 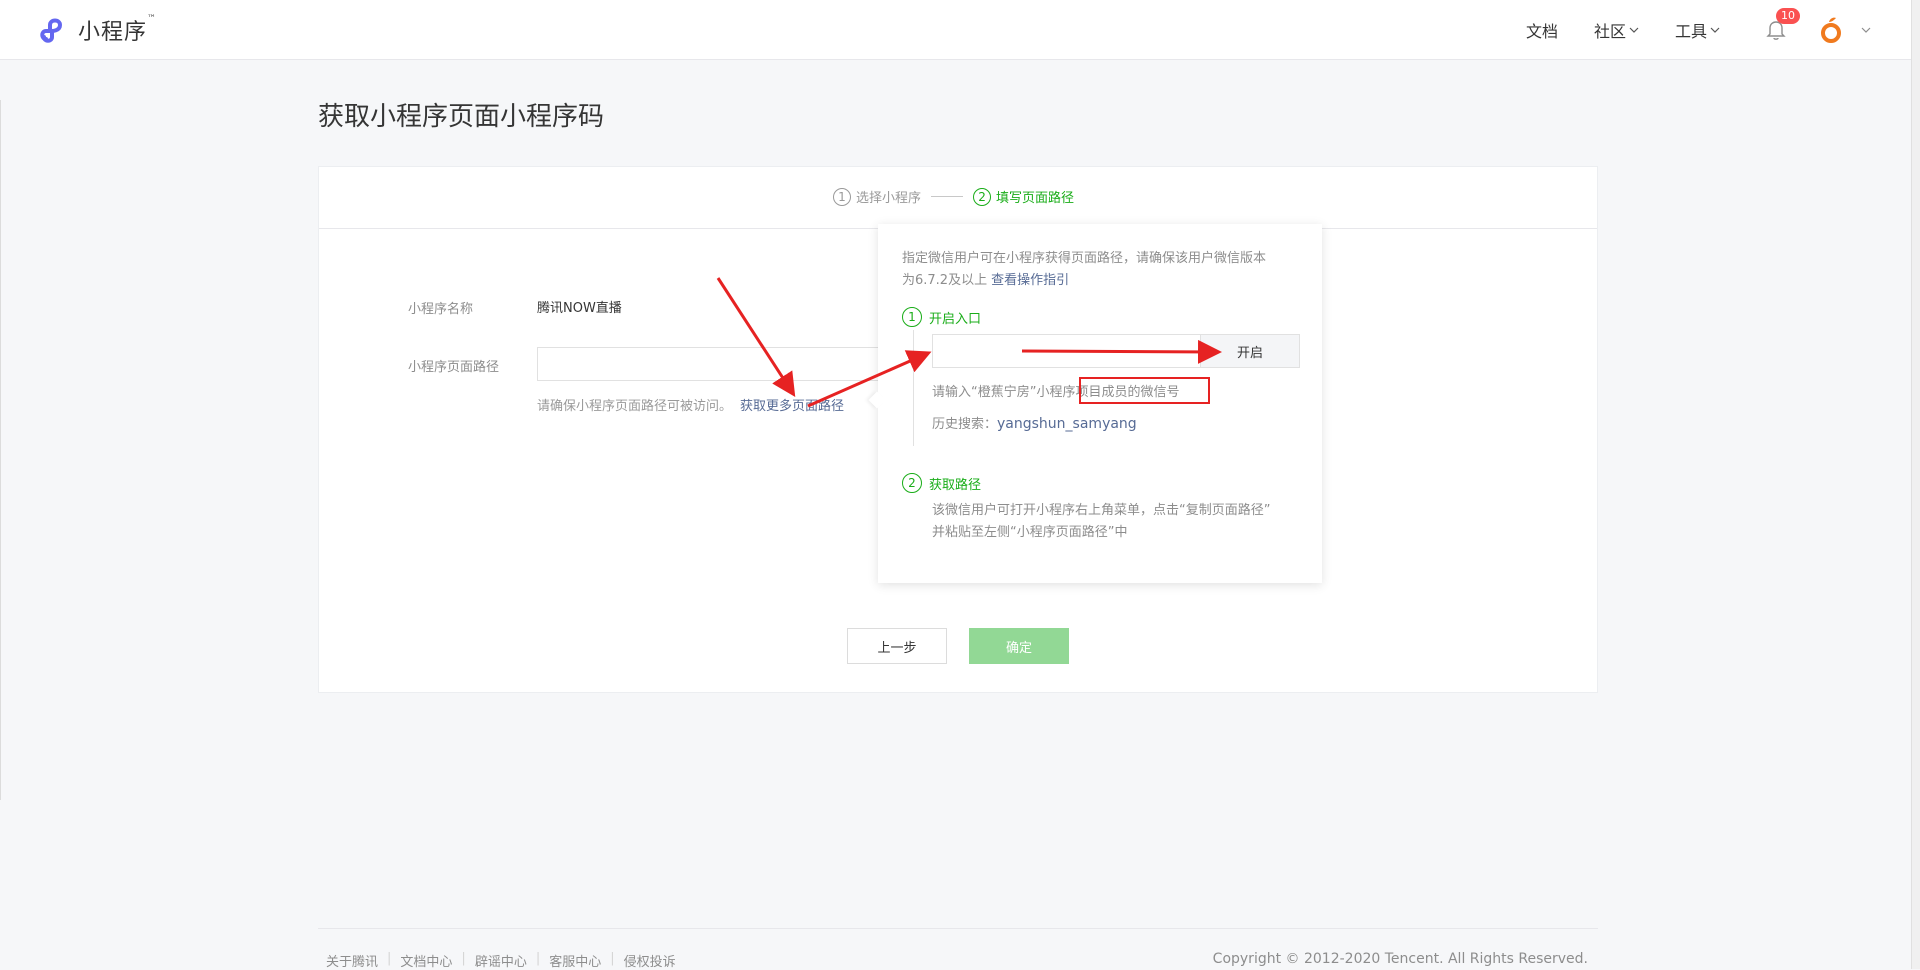 What do you see at coordinates (956, 30) in the screenshot?
I see `top-header: 小程序™ 文档 社区 工具 10` at bounding box center [956, 30].